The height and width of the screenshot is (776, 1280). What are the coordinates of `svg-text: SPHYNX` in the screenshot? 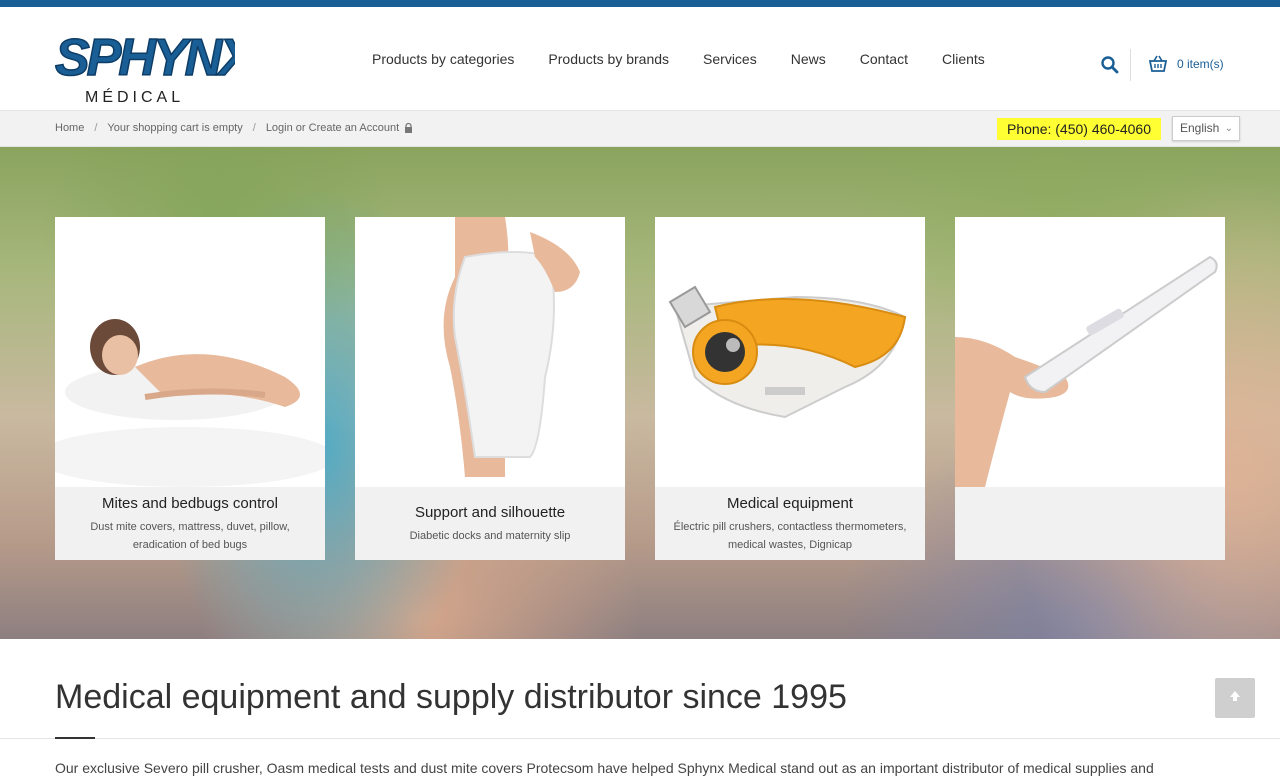 It's located at (145, 58).